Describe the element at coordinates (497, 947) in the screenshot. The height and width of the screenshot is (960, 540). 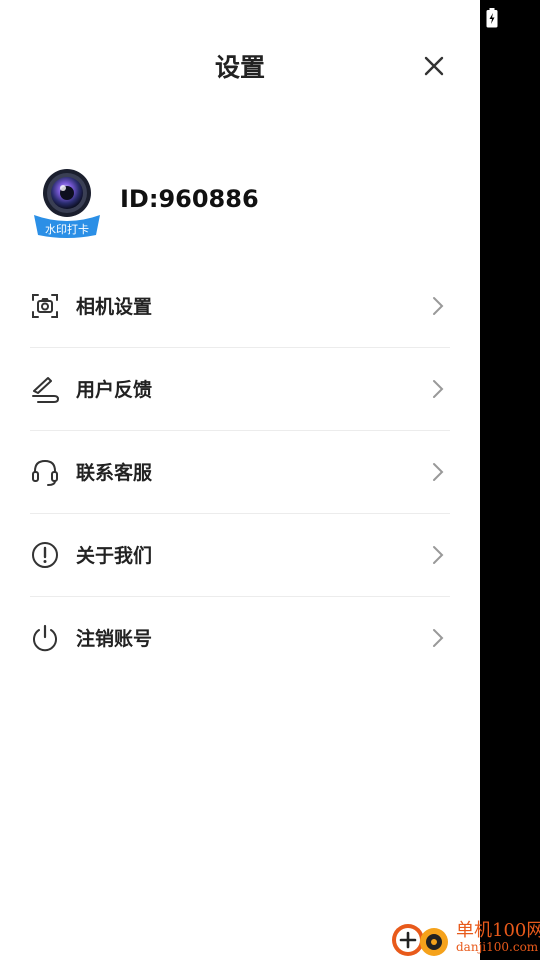
I see `watermark-domain: danji100.com` at that location.